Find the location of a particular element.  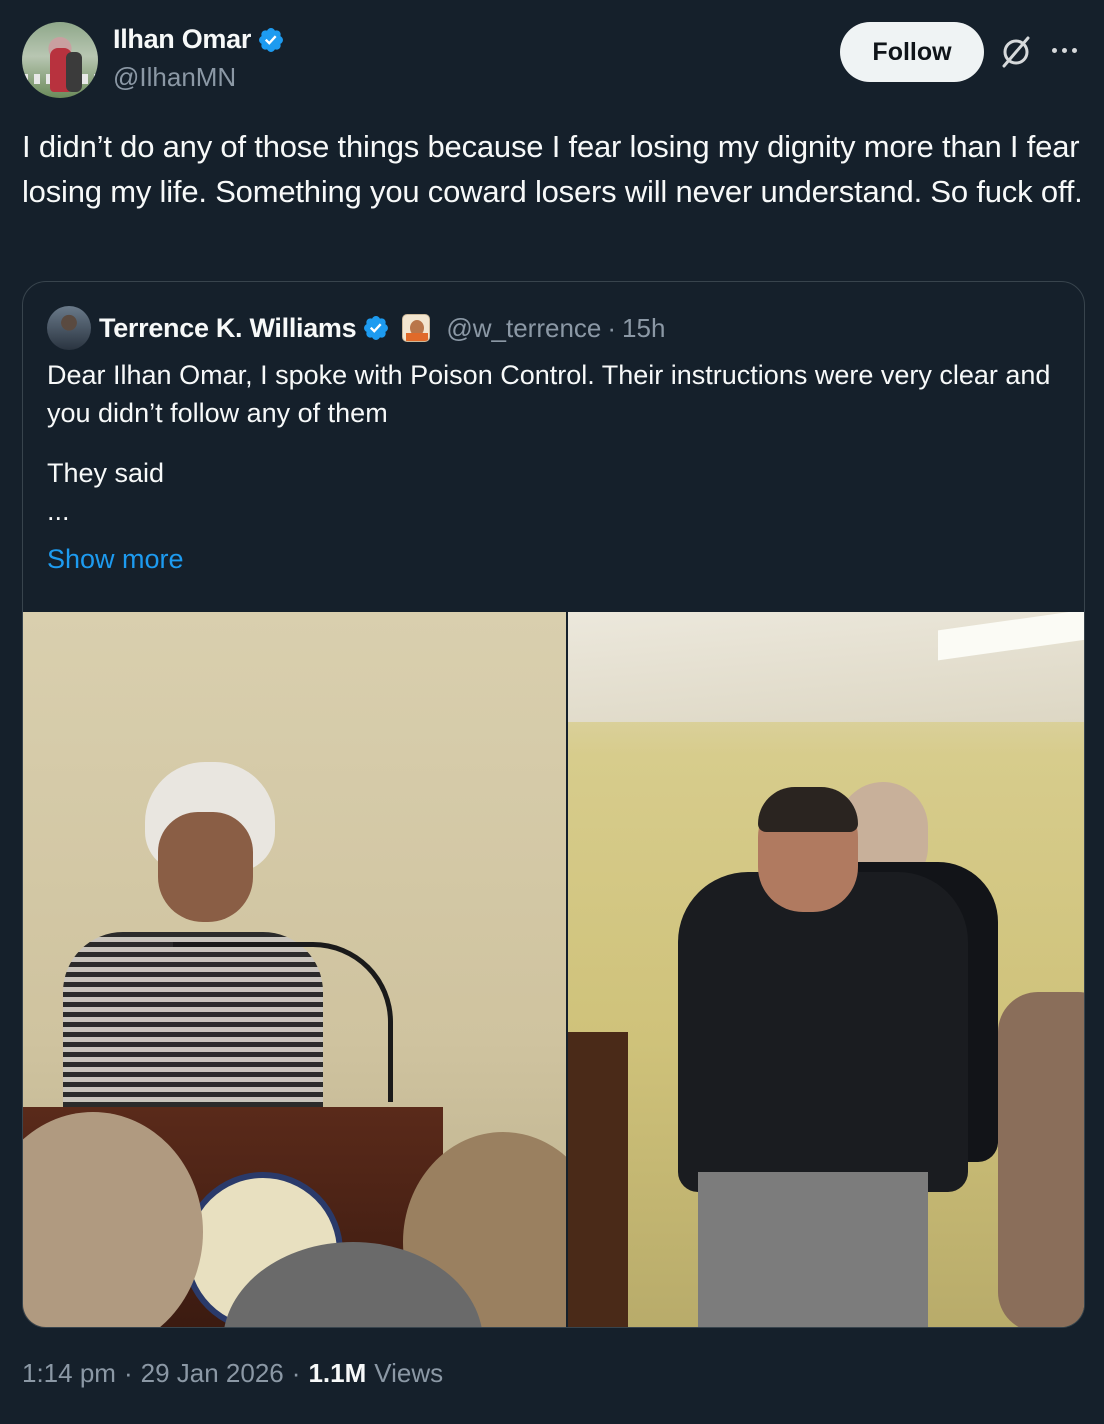

author-handle: @IlhanMN is located at coordinates (174, 77).